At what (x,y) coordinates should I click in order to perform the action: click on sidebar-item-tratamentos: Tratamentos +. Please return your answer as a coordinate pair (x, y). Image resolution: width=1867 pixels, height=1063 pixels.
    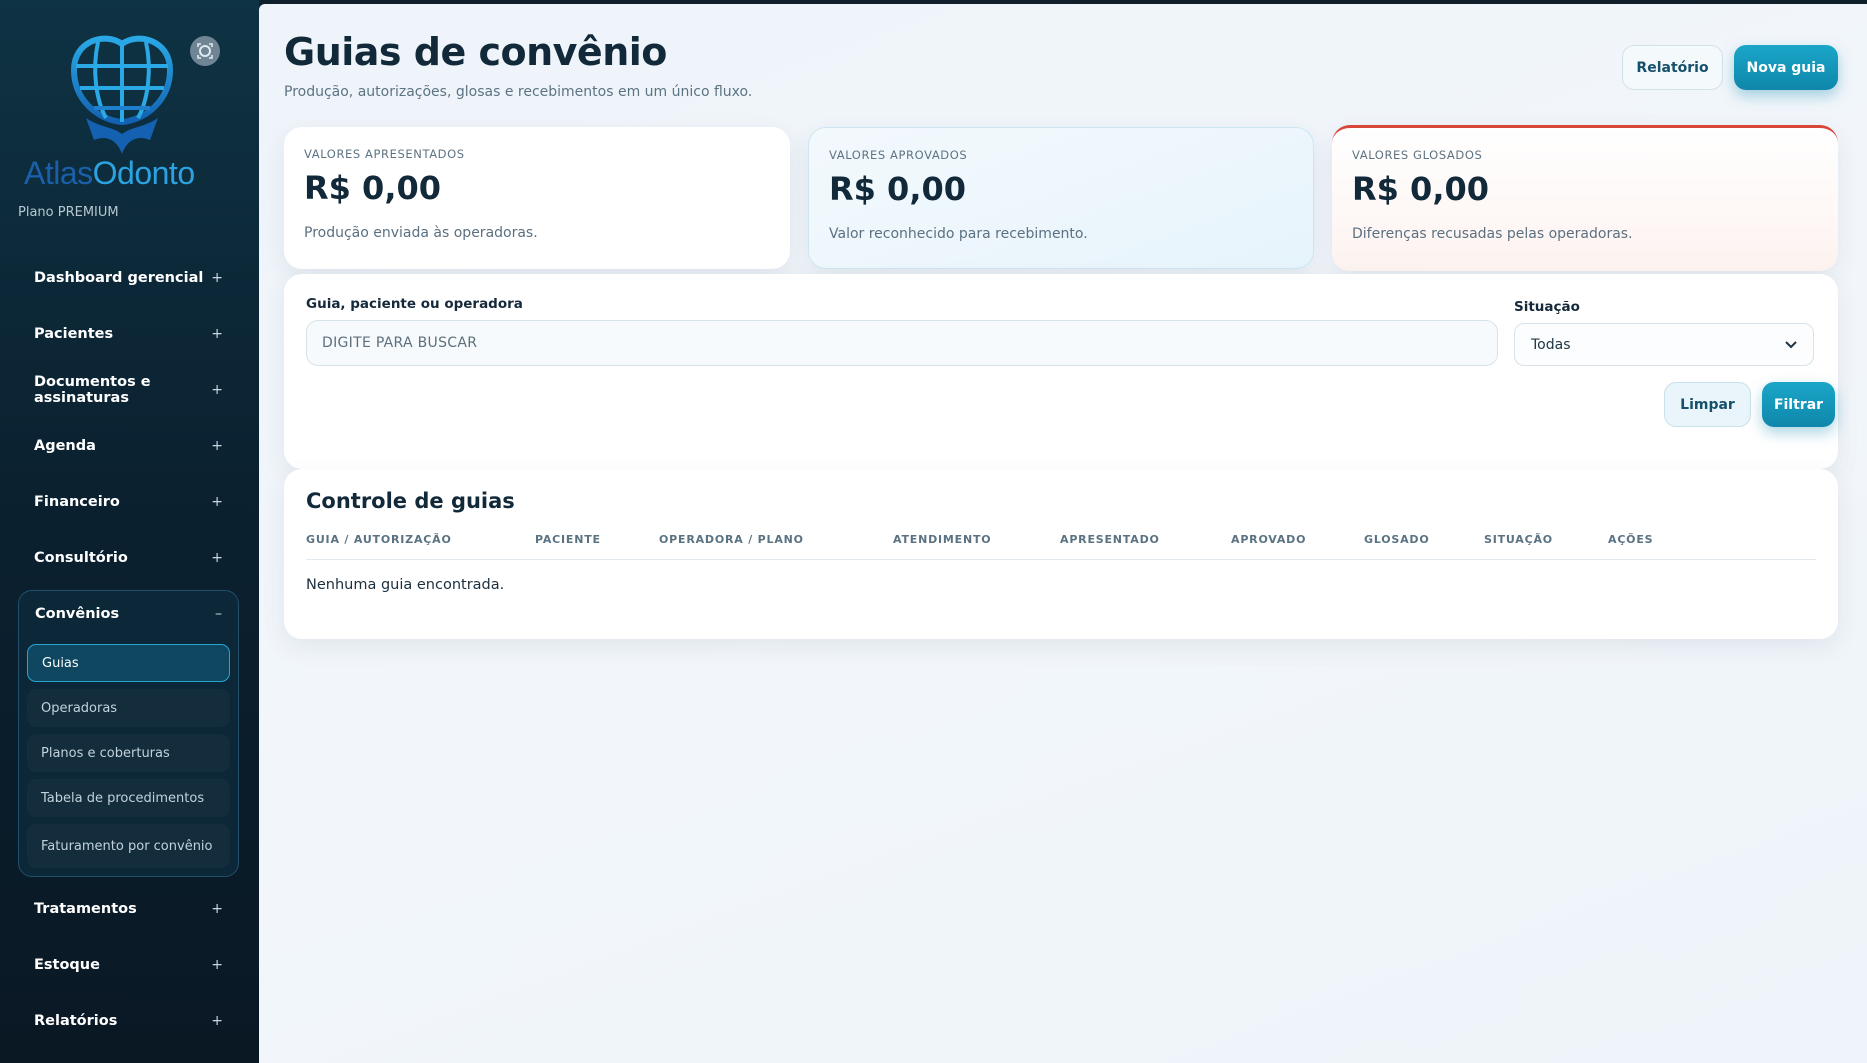
    Looking at the image, I should click on (128, 909).